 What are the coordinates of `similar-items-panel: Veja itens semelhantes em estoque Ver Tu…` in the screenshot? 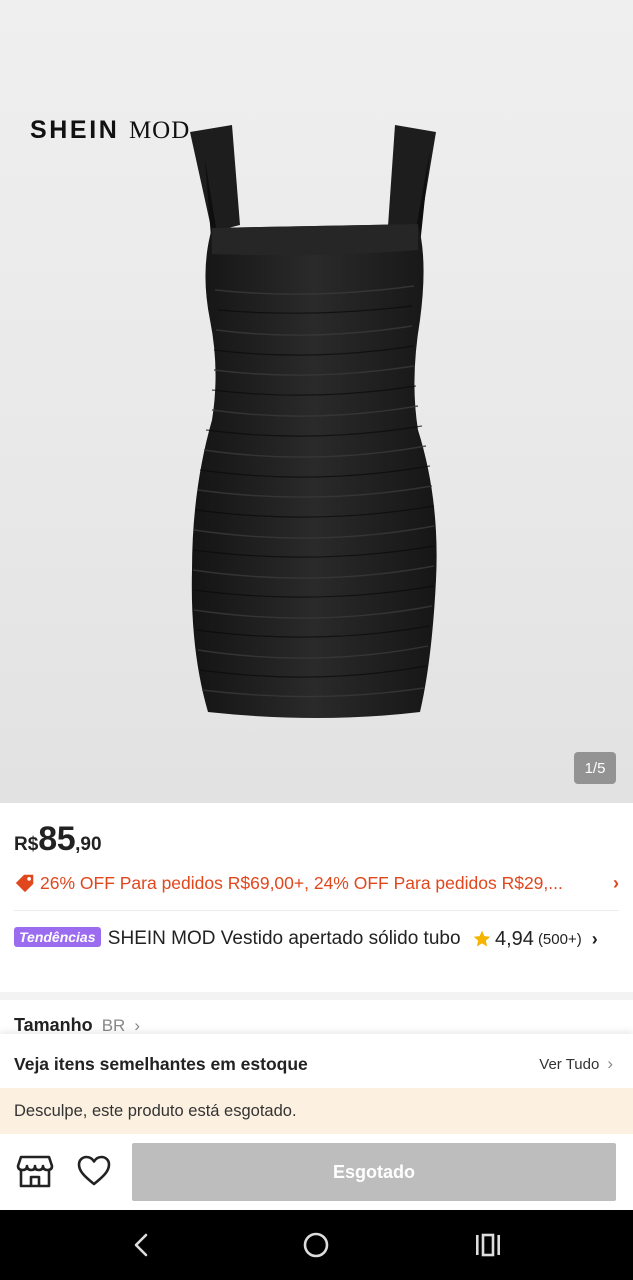 It's located at (316, 1061).